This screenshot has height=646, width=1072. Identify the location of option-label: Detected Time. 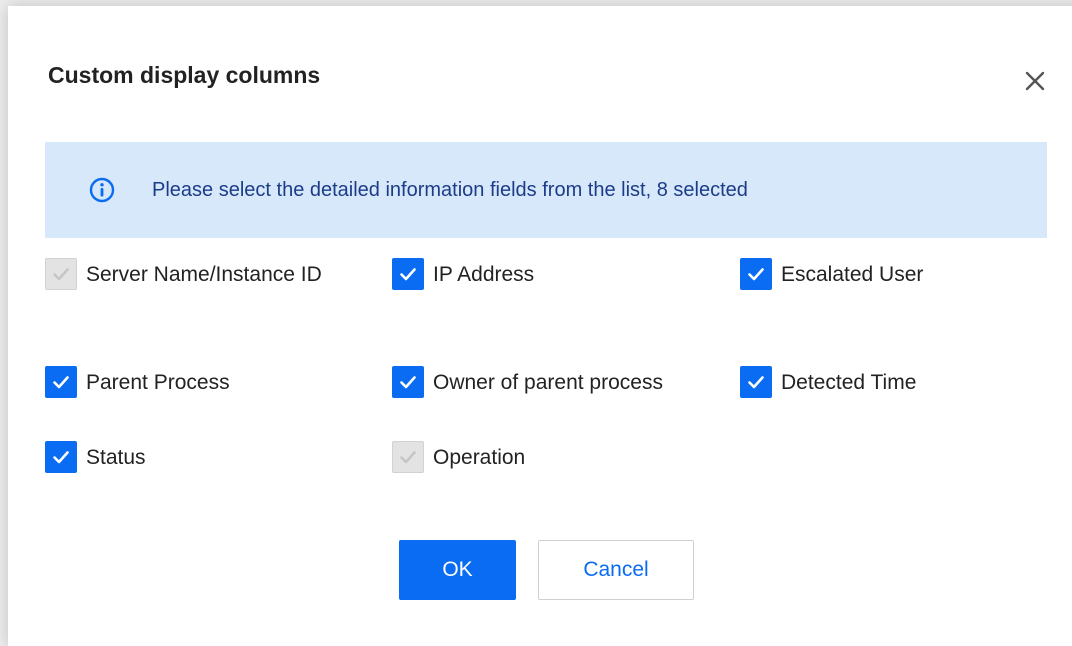
(849, 382).